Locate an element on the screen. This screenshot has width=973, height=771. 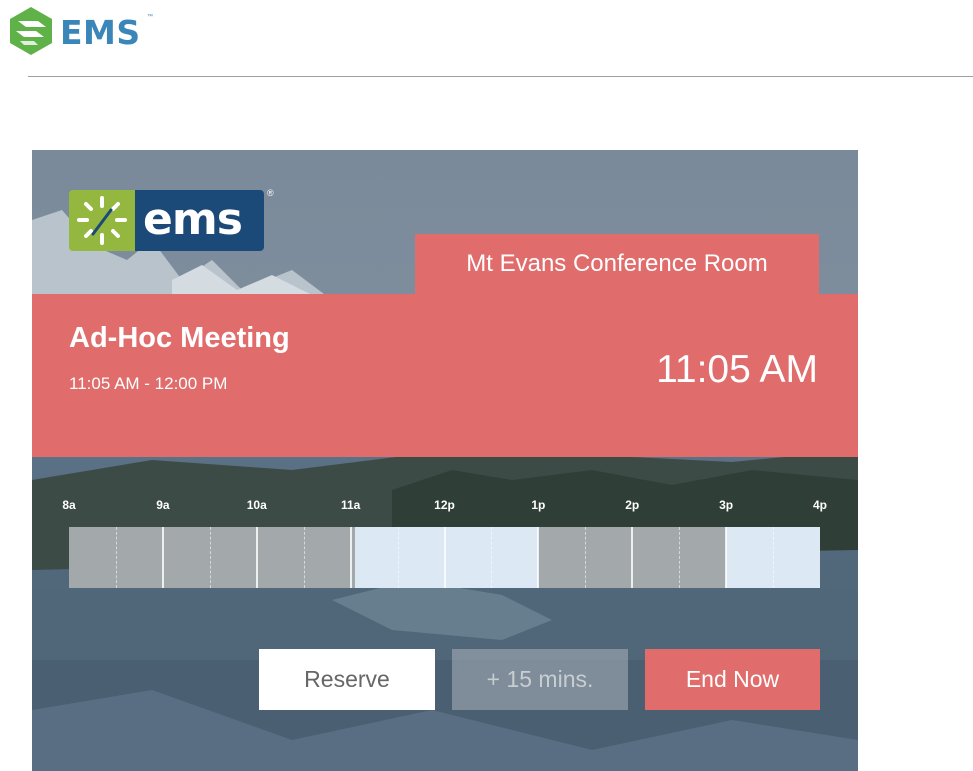
hour-label-11a: 11a is located at coordinates (350, 505).